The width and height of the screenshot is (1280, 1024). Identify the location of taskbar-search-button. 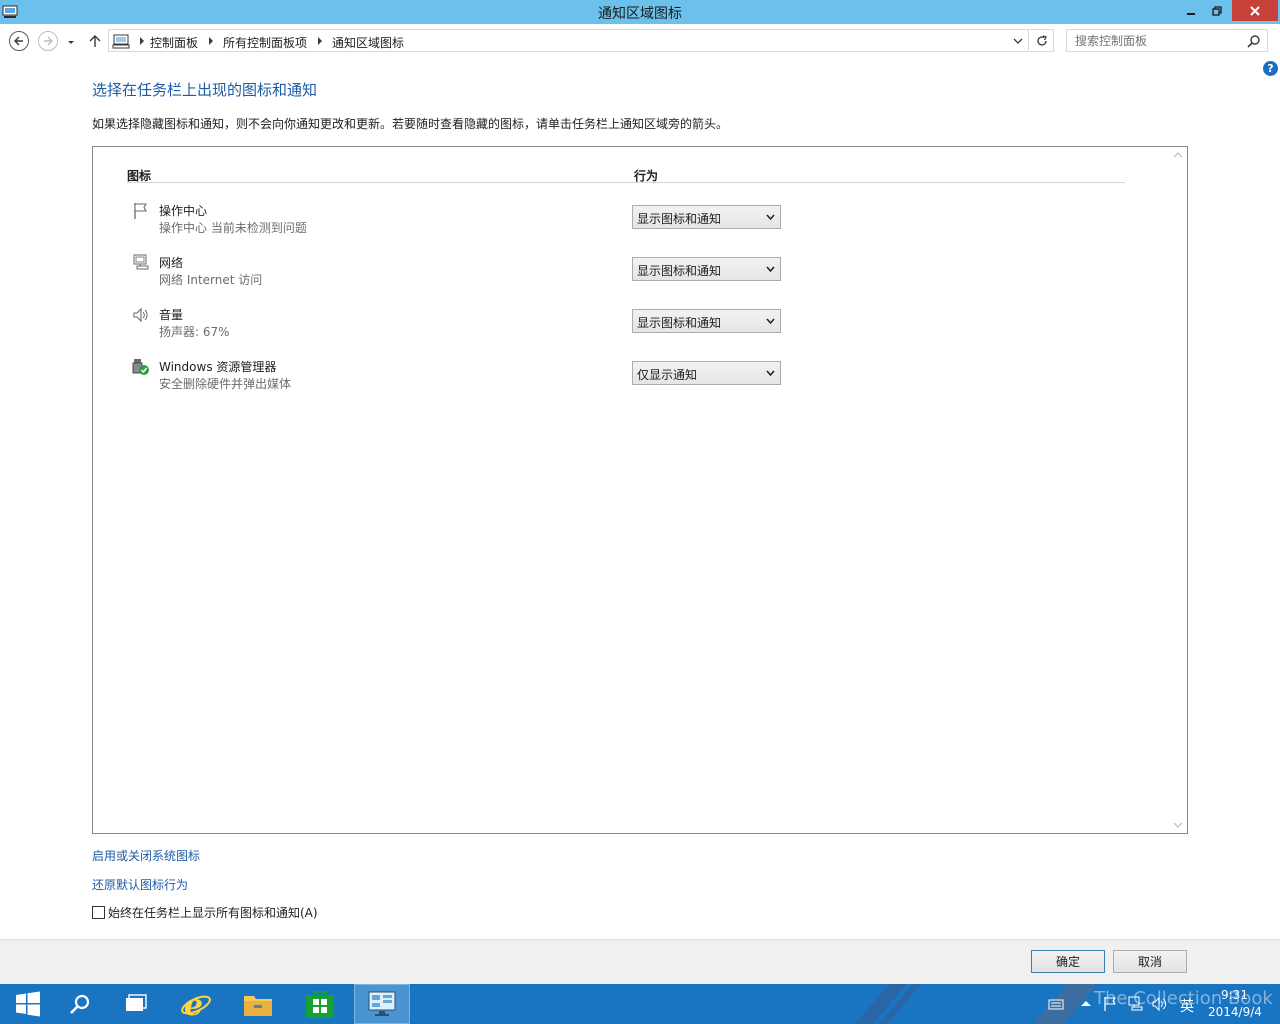
(80, 1004).